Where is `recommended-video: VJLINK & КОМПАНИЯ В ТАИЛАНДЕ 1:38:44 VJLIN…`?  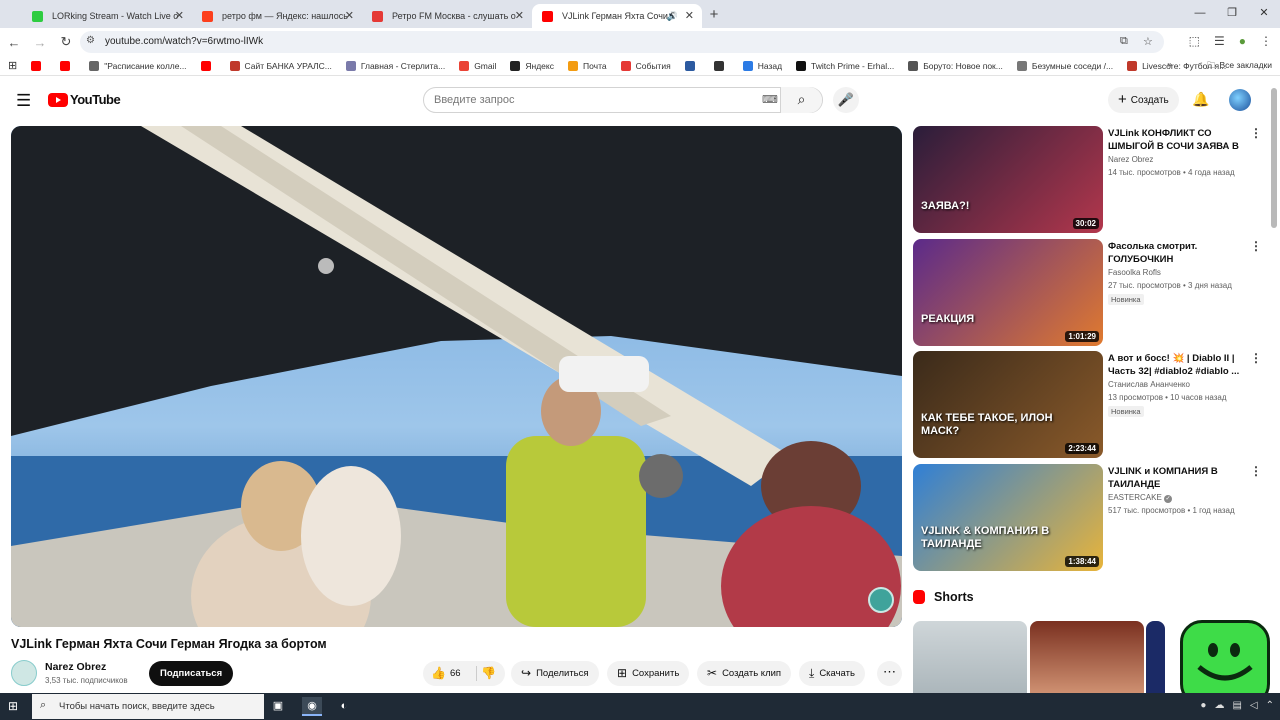
recommended-video: VJLINK & КОМПАНИЯ В ТАИЛАНДЕ 1:38:44 VJLIN… is located at coordinates (1088, 518).